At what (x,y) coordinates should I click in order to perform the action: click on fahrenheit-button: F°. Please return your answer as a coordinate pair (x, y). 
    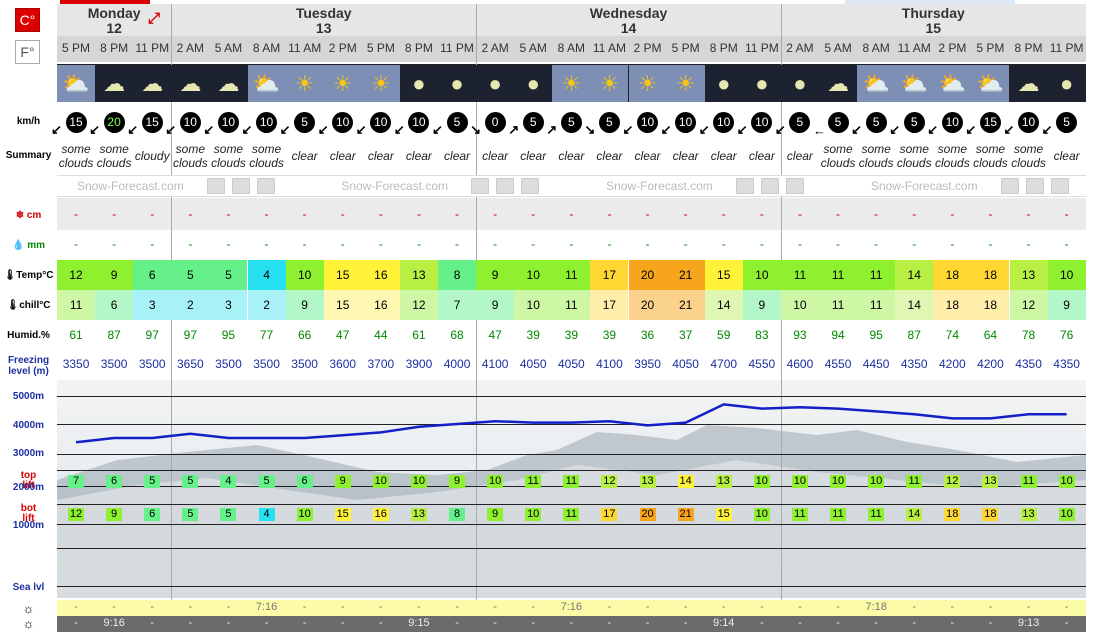
    Looking at the image, I should click on (27, 52).